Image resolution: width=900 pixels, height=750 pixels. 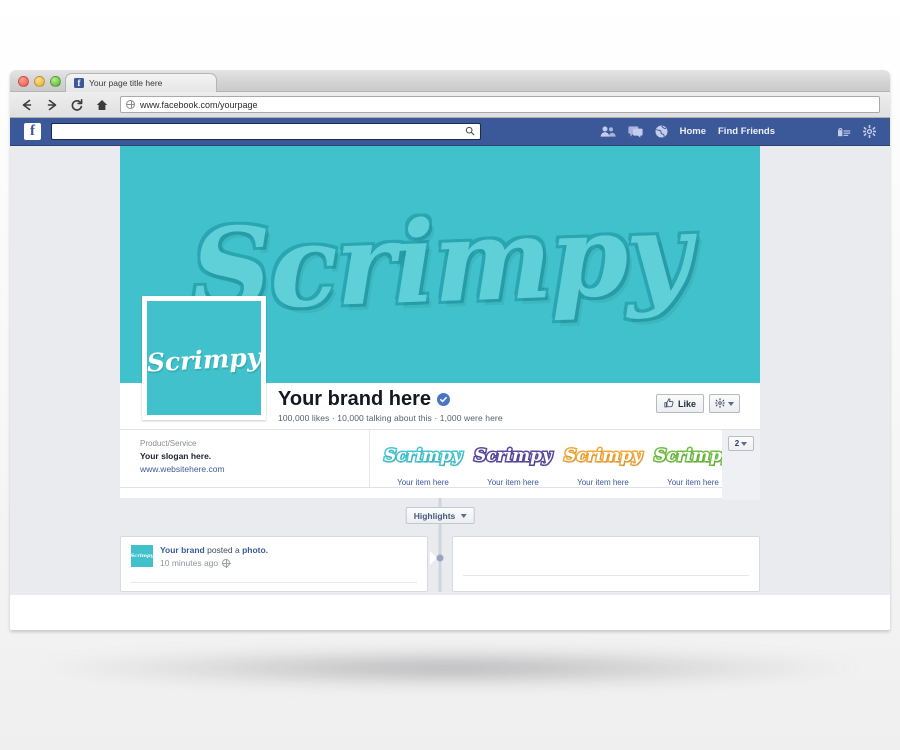 What do you see at coordinates (746, 131) in the screenshot?
I see `nav-link-find-friends: Find Friends` at bounding box center [746, 131].